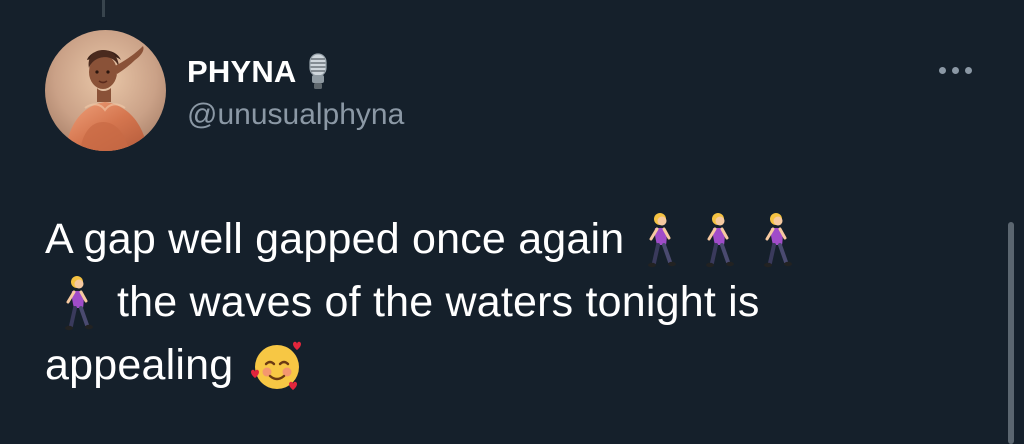 This screenshot has width=1024, height=444. Describe the element at coordinates (139, 365) in the screenshot. I see `tweet-text-segment-3: appealing` at that location.